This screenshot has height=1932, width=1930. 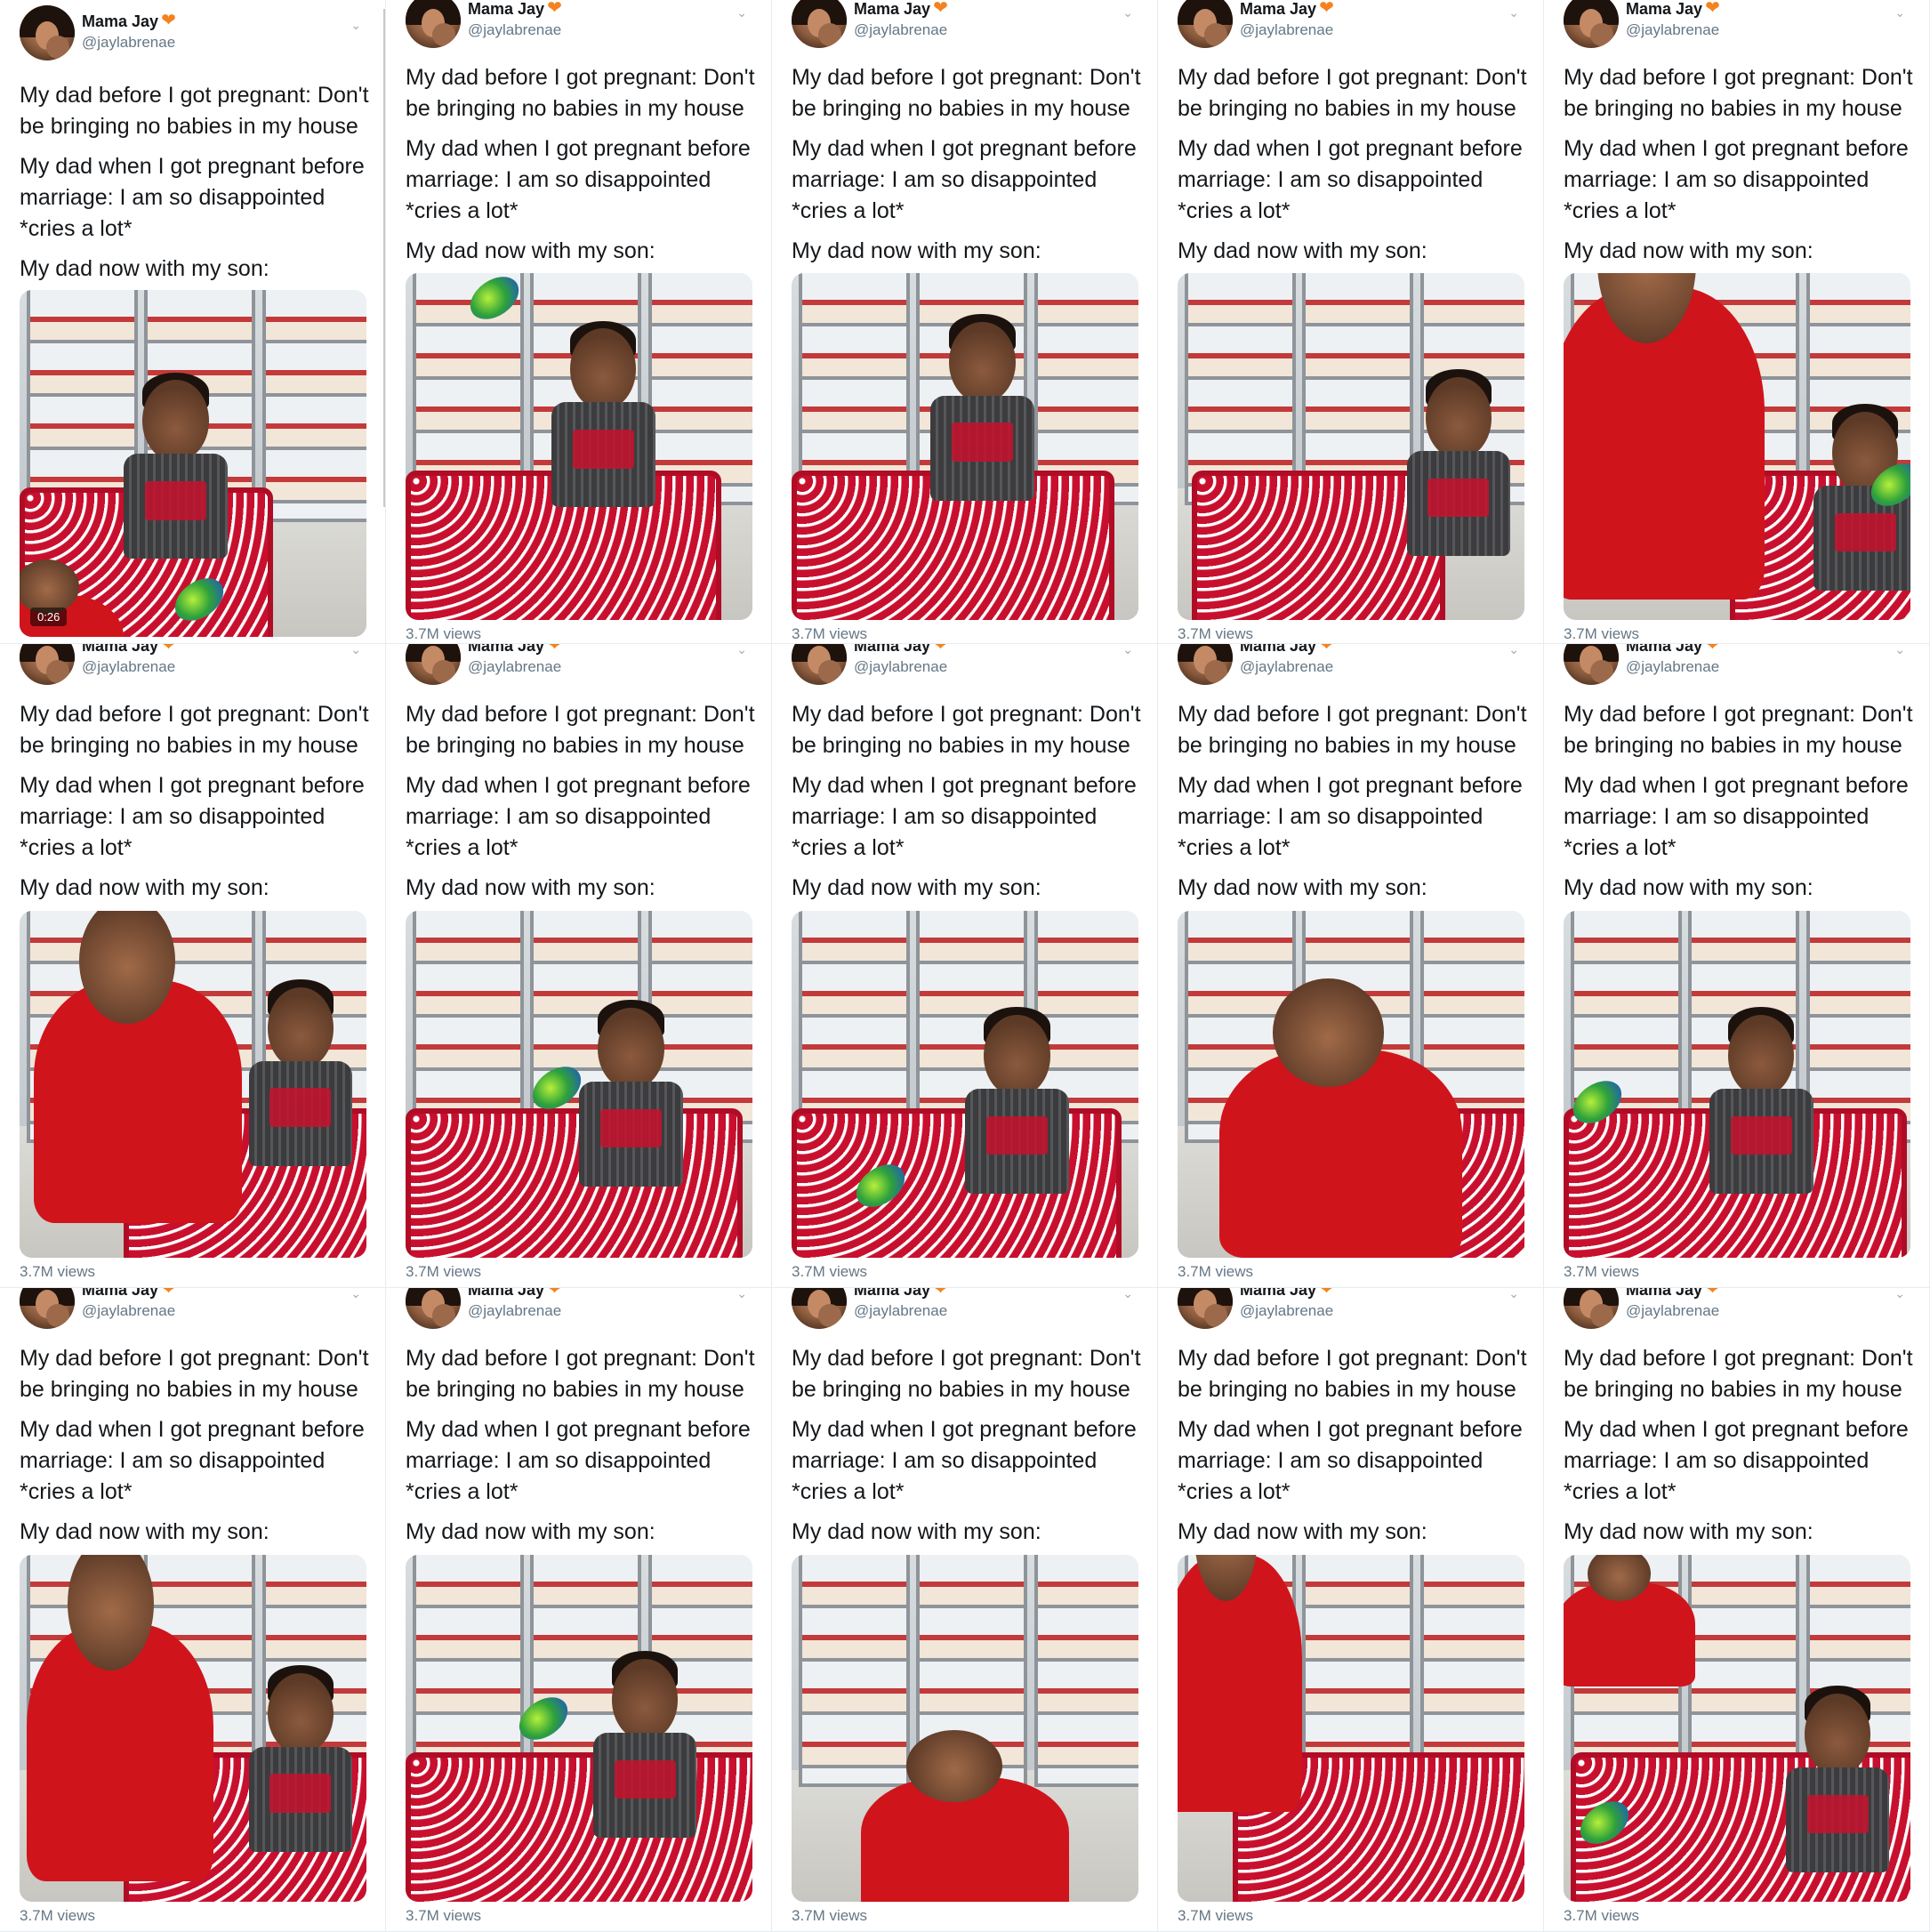 What do you see at coordinates (1086, 1671) in the screenshot?
I see `freezer-case` at bounding box center [1086, 1671].